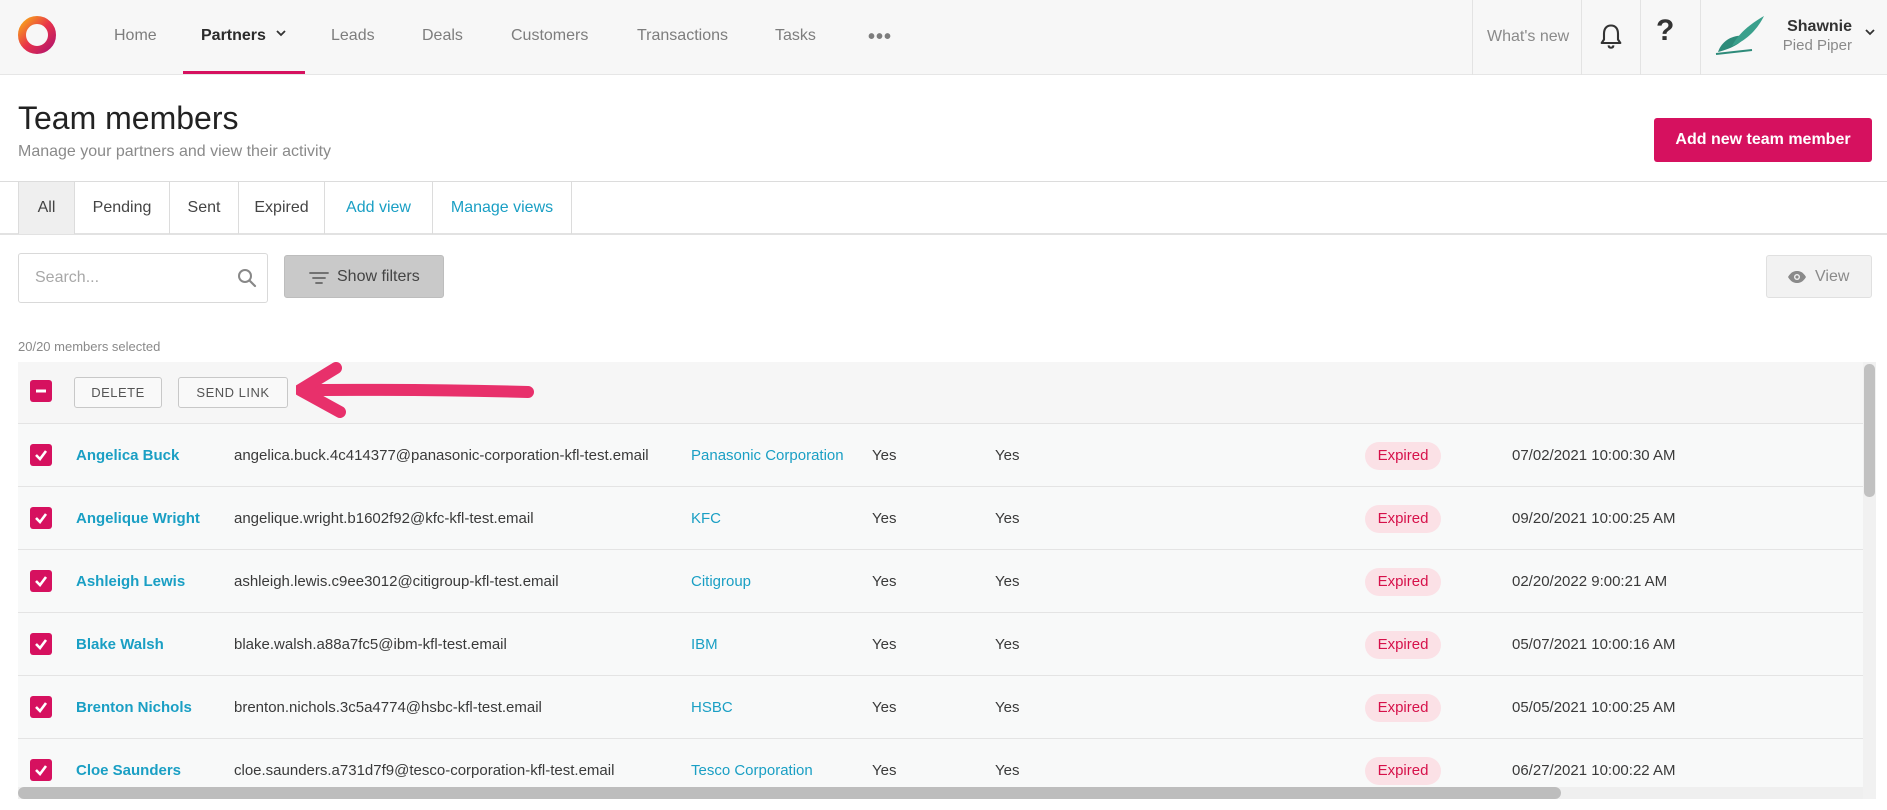 This screenshot has width=1887, height=810. I want to click on search-input, so click(130, 278).